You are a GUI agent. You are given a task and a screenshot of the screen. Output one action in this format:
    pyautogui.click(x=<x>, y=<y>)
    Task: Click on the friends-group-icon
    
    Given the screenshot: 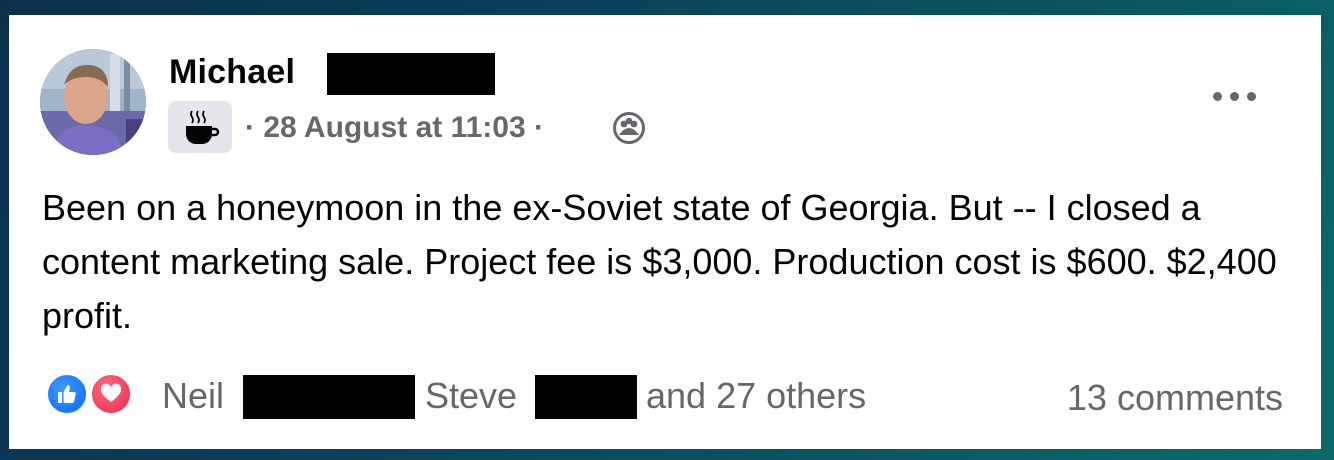 What is the action you would take?
    pyautogui.click(x=629, y=128)
    